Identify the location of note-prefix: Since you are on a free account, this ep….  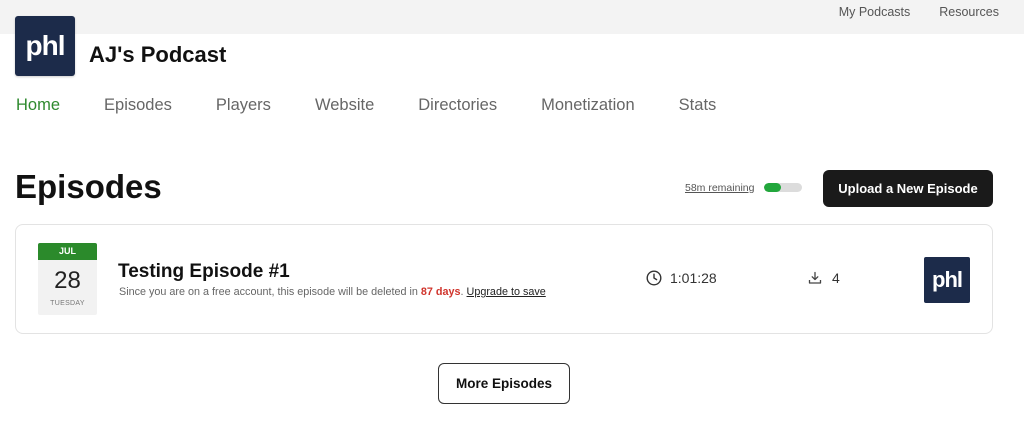
(270, 292).